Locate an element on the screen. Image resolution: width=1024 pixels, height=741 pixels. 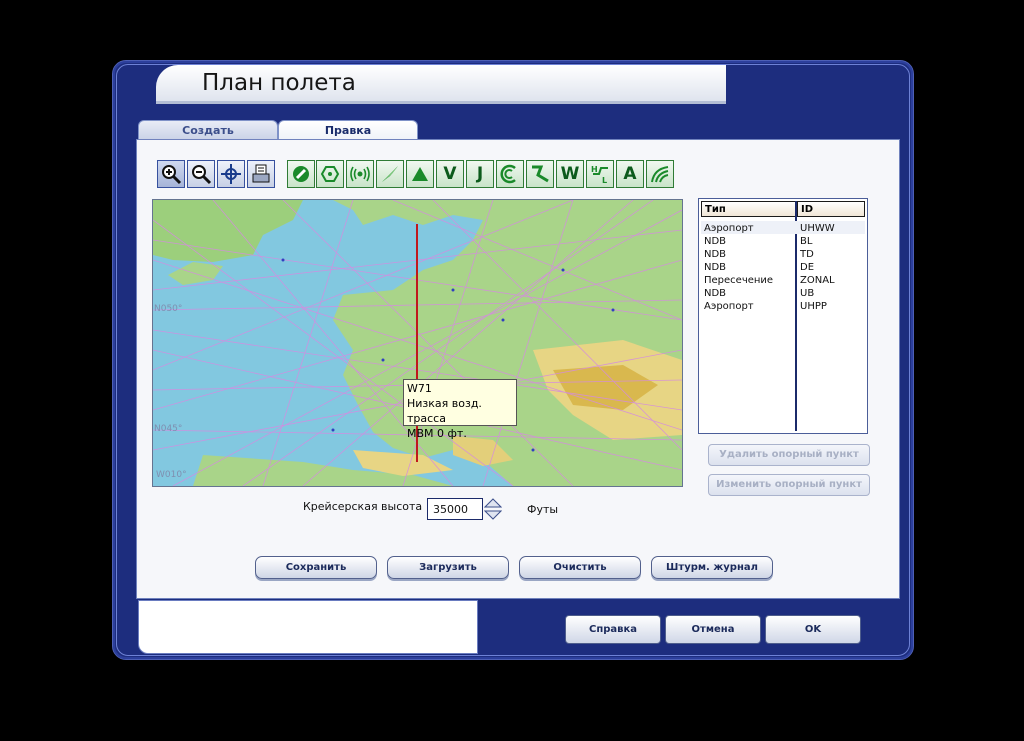
center-button is located at coordinates (231, 174).